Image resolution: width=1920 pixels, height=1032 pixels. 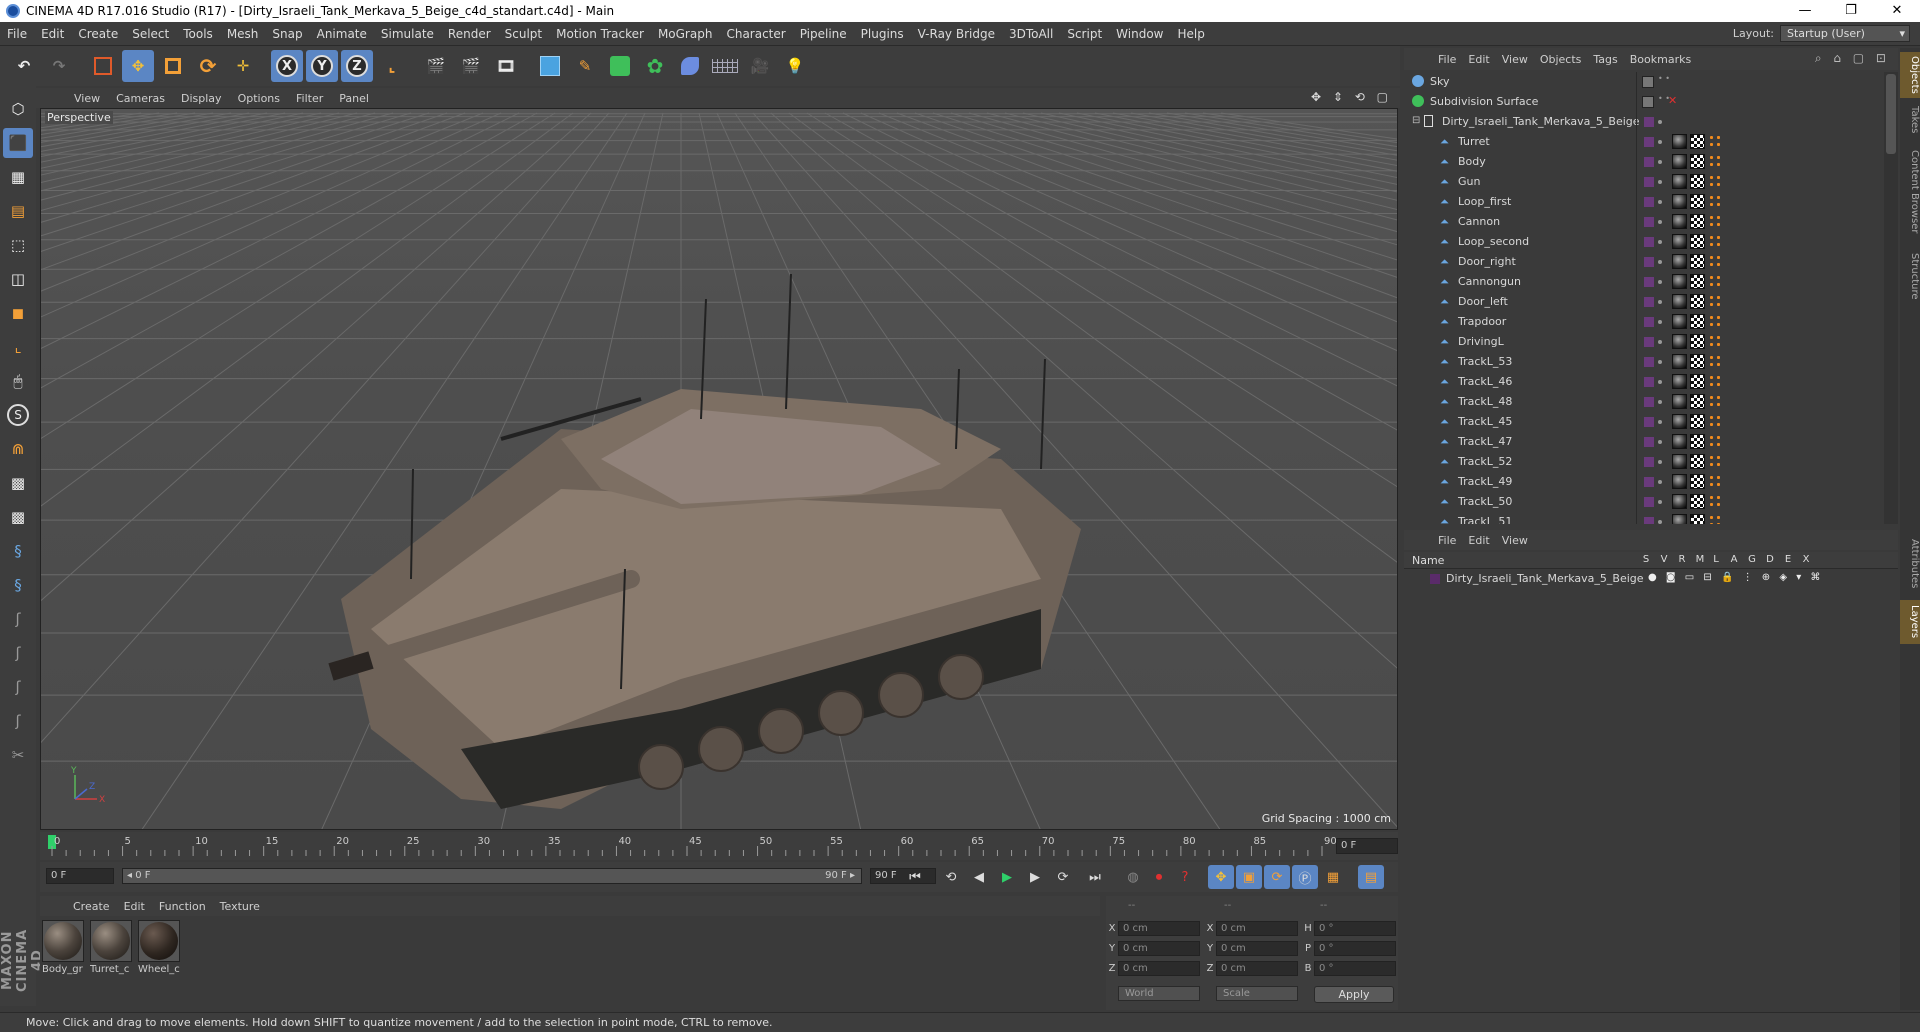 What do you see at coordinates (1257, 993) in the screenshot?
I see `size-mode-select: Scale` at bounding box center [1257, 993].